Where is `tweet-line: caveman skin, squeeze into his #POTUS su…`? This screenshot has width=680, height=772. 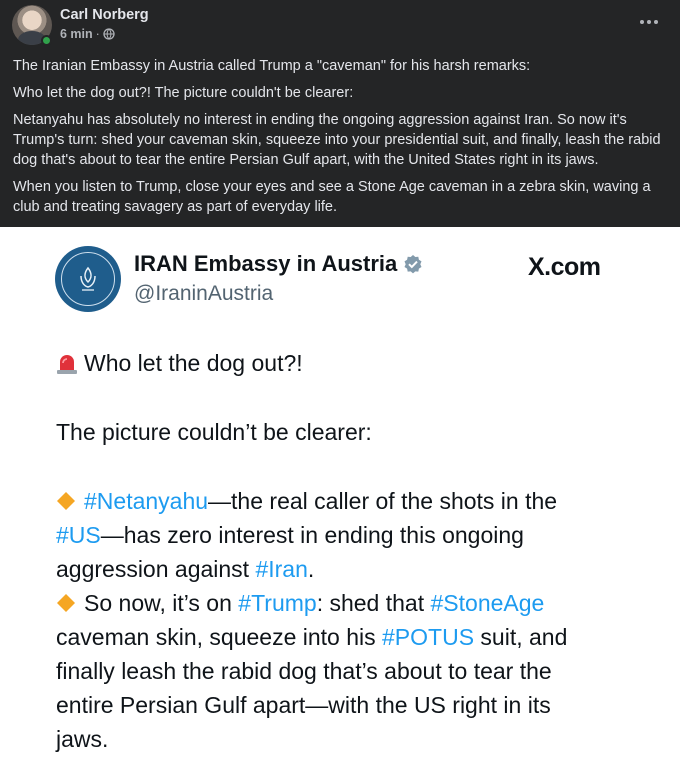
tweet-line: caveman skin, squeeze into his #POTUS su… is located at coordinates (346, 637).